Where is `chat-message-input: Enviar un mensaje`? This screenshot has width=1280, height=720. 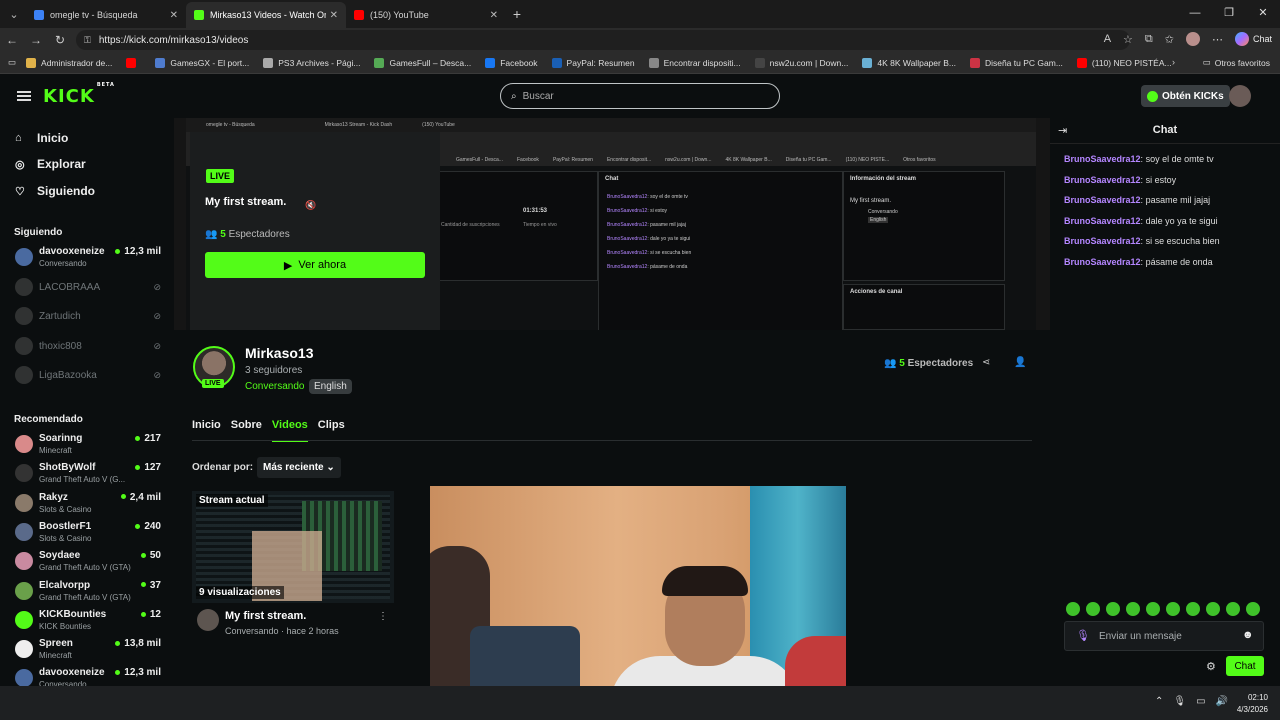 chat-message-input: Enviar un mensaje is located at coordinates (1164, 636).